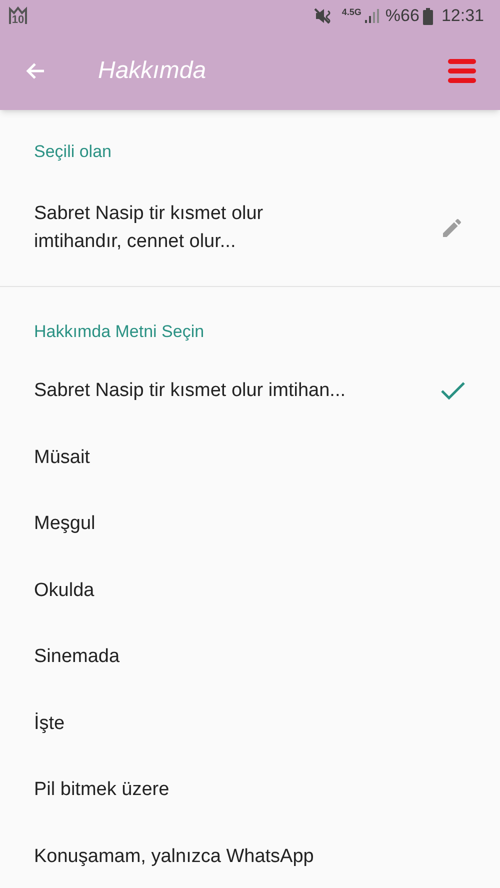 The width and height of the screenshot is (500, 888). I want to click on status-option: Müsait, so click(250, 457).